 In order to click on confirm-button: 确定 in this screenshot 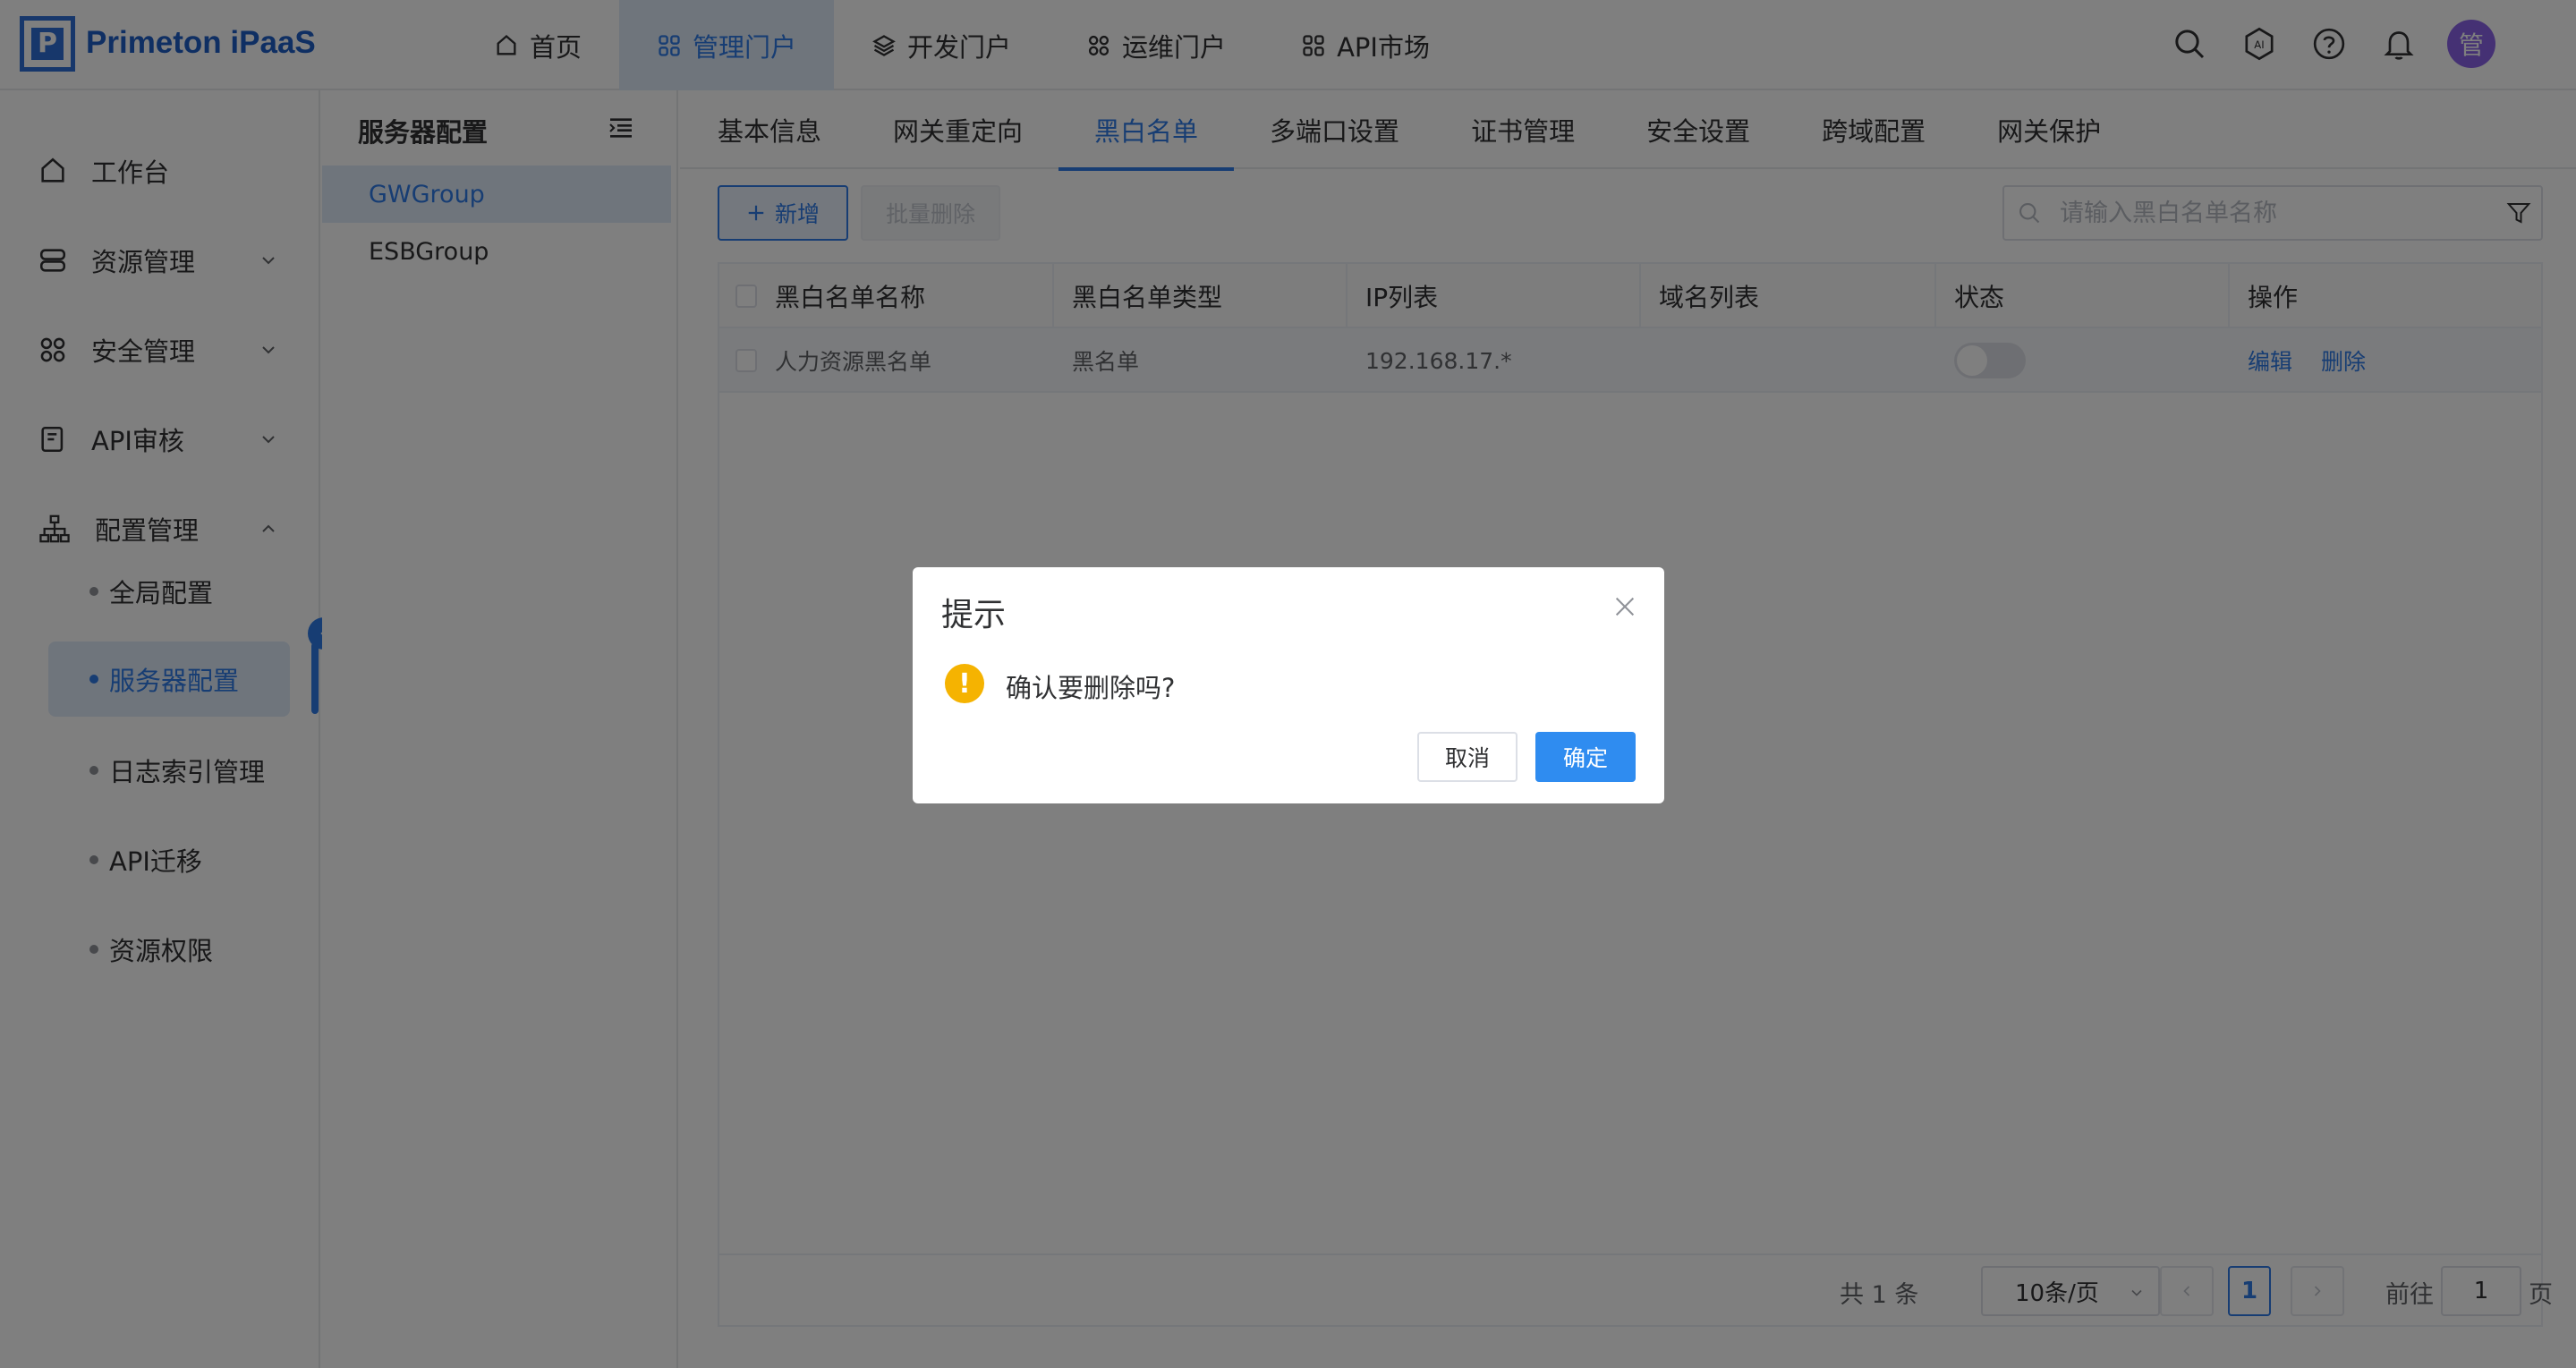, I will do `click(1585, 757)`.